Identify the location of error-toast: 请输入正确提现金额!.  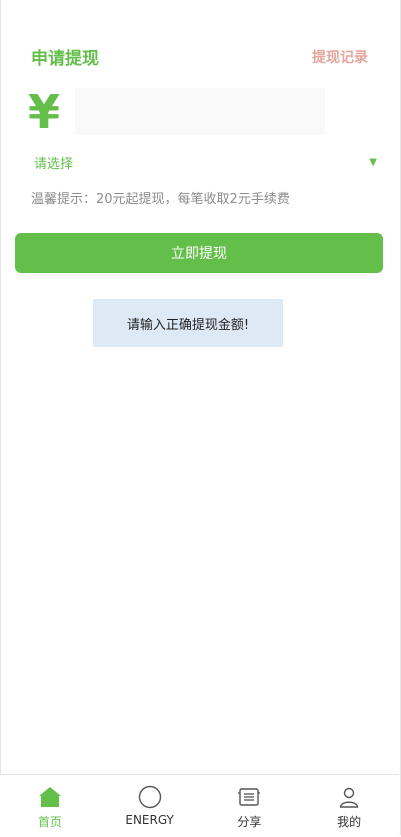
(188, 323).